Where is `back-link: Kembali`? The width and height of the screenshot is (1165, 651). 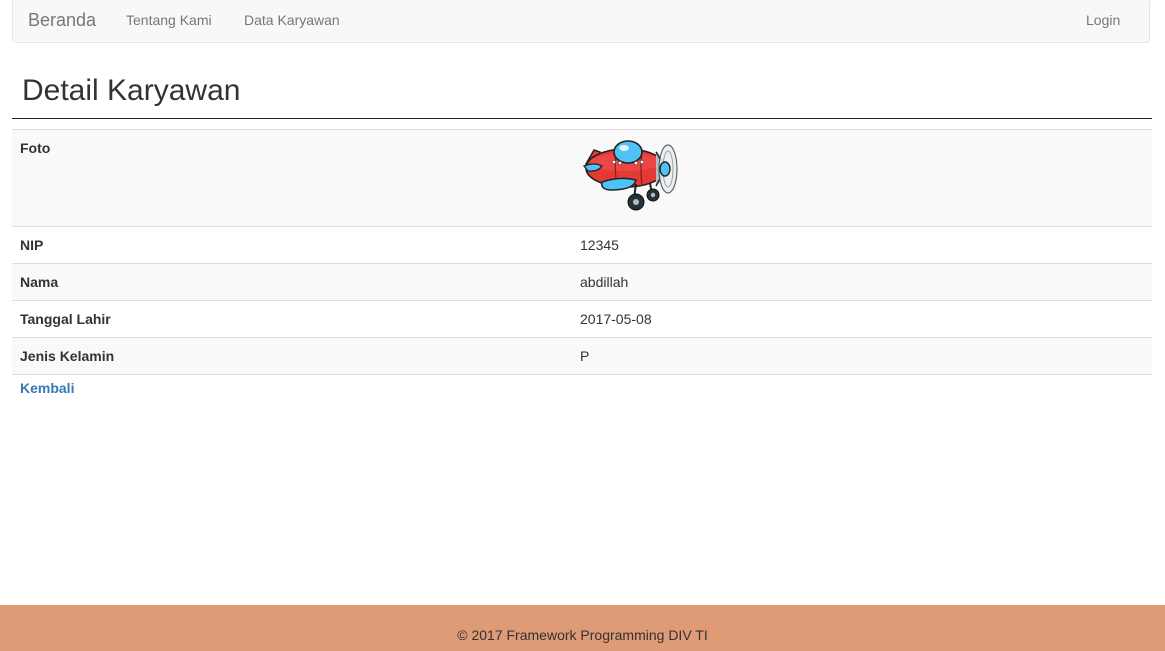
back-link: Kembali is located at coordinates (47, 388).